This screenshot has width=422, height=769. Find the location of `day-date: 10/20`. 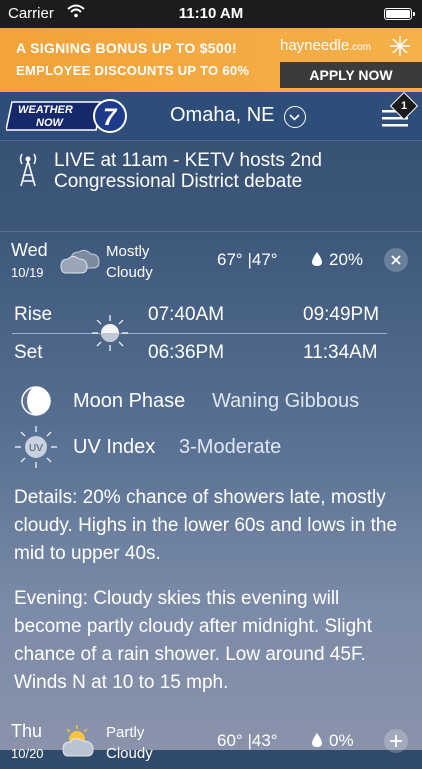

day-date: 10/20 is located at coordinates (27, 753).